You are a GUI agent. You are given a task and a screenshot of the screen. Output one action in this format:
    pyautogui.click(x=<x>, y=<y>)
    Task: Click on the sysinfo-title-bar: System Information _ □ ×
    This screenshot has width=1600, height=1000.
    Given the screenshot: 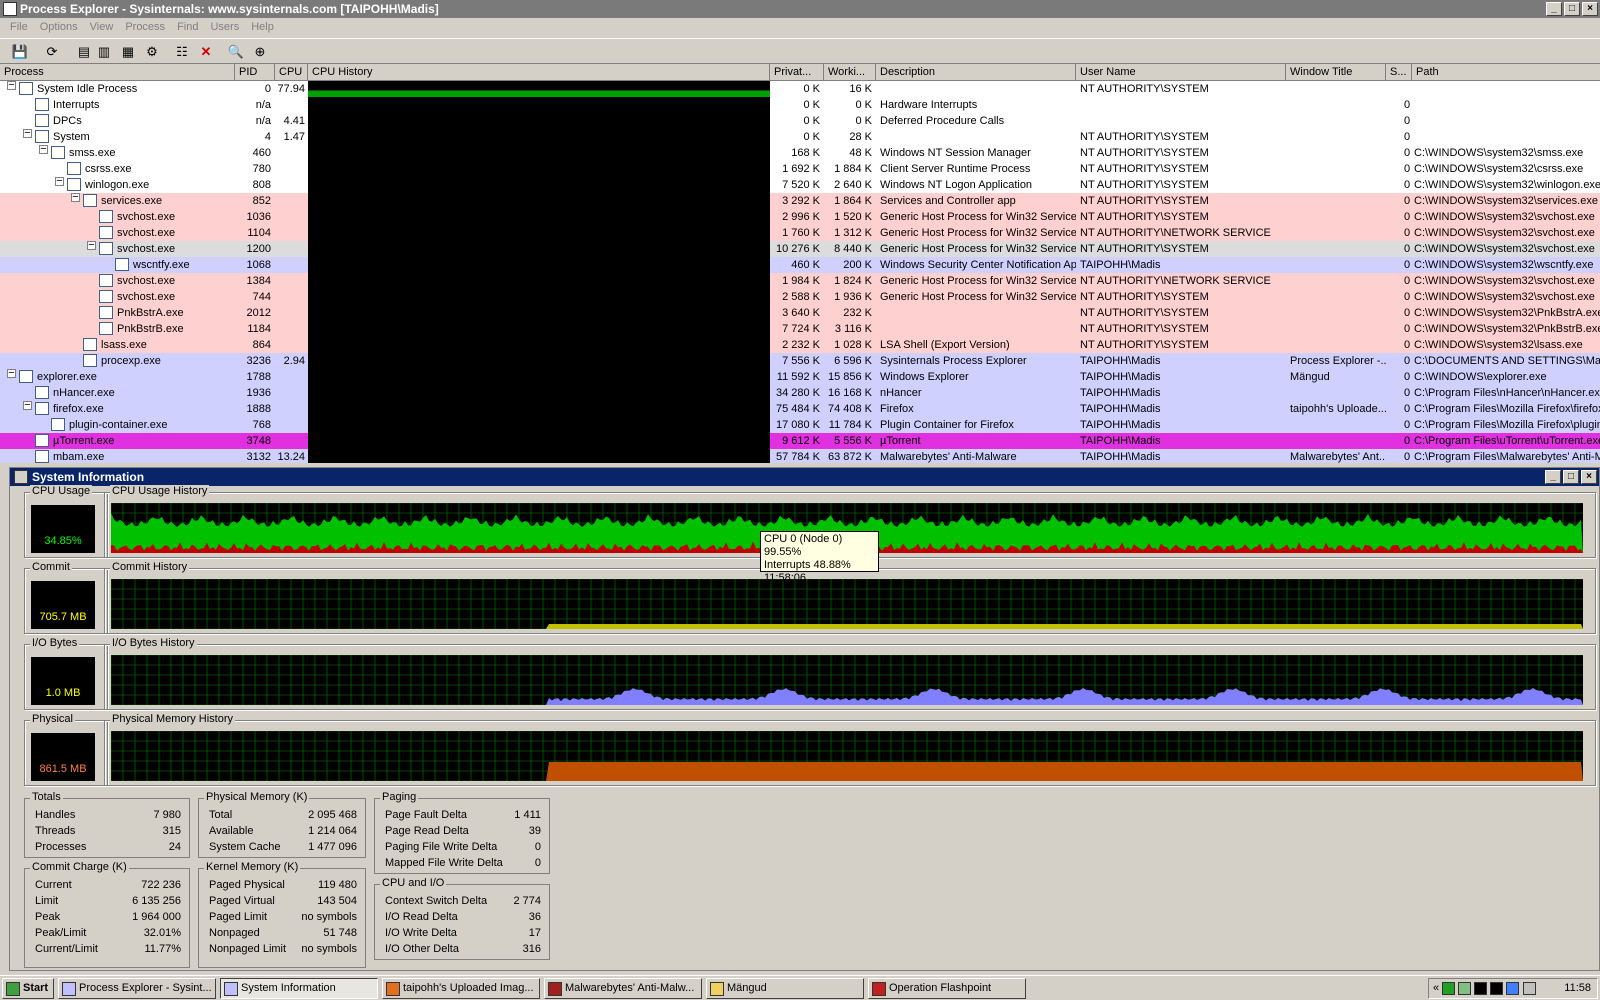 What is the action you would take?
    pyautogui.click(x=804, y=477)
    